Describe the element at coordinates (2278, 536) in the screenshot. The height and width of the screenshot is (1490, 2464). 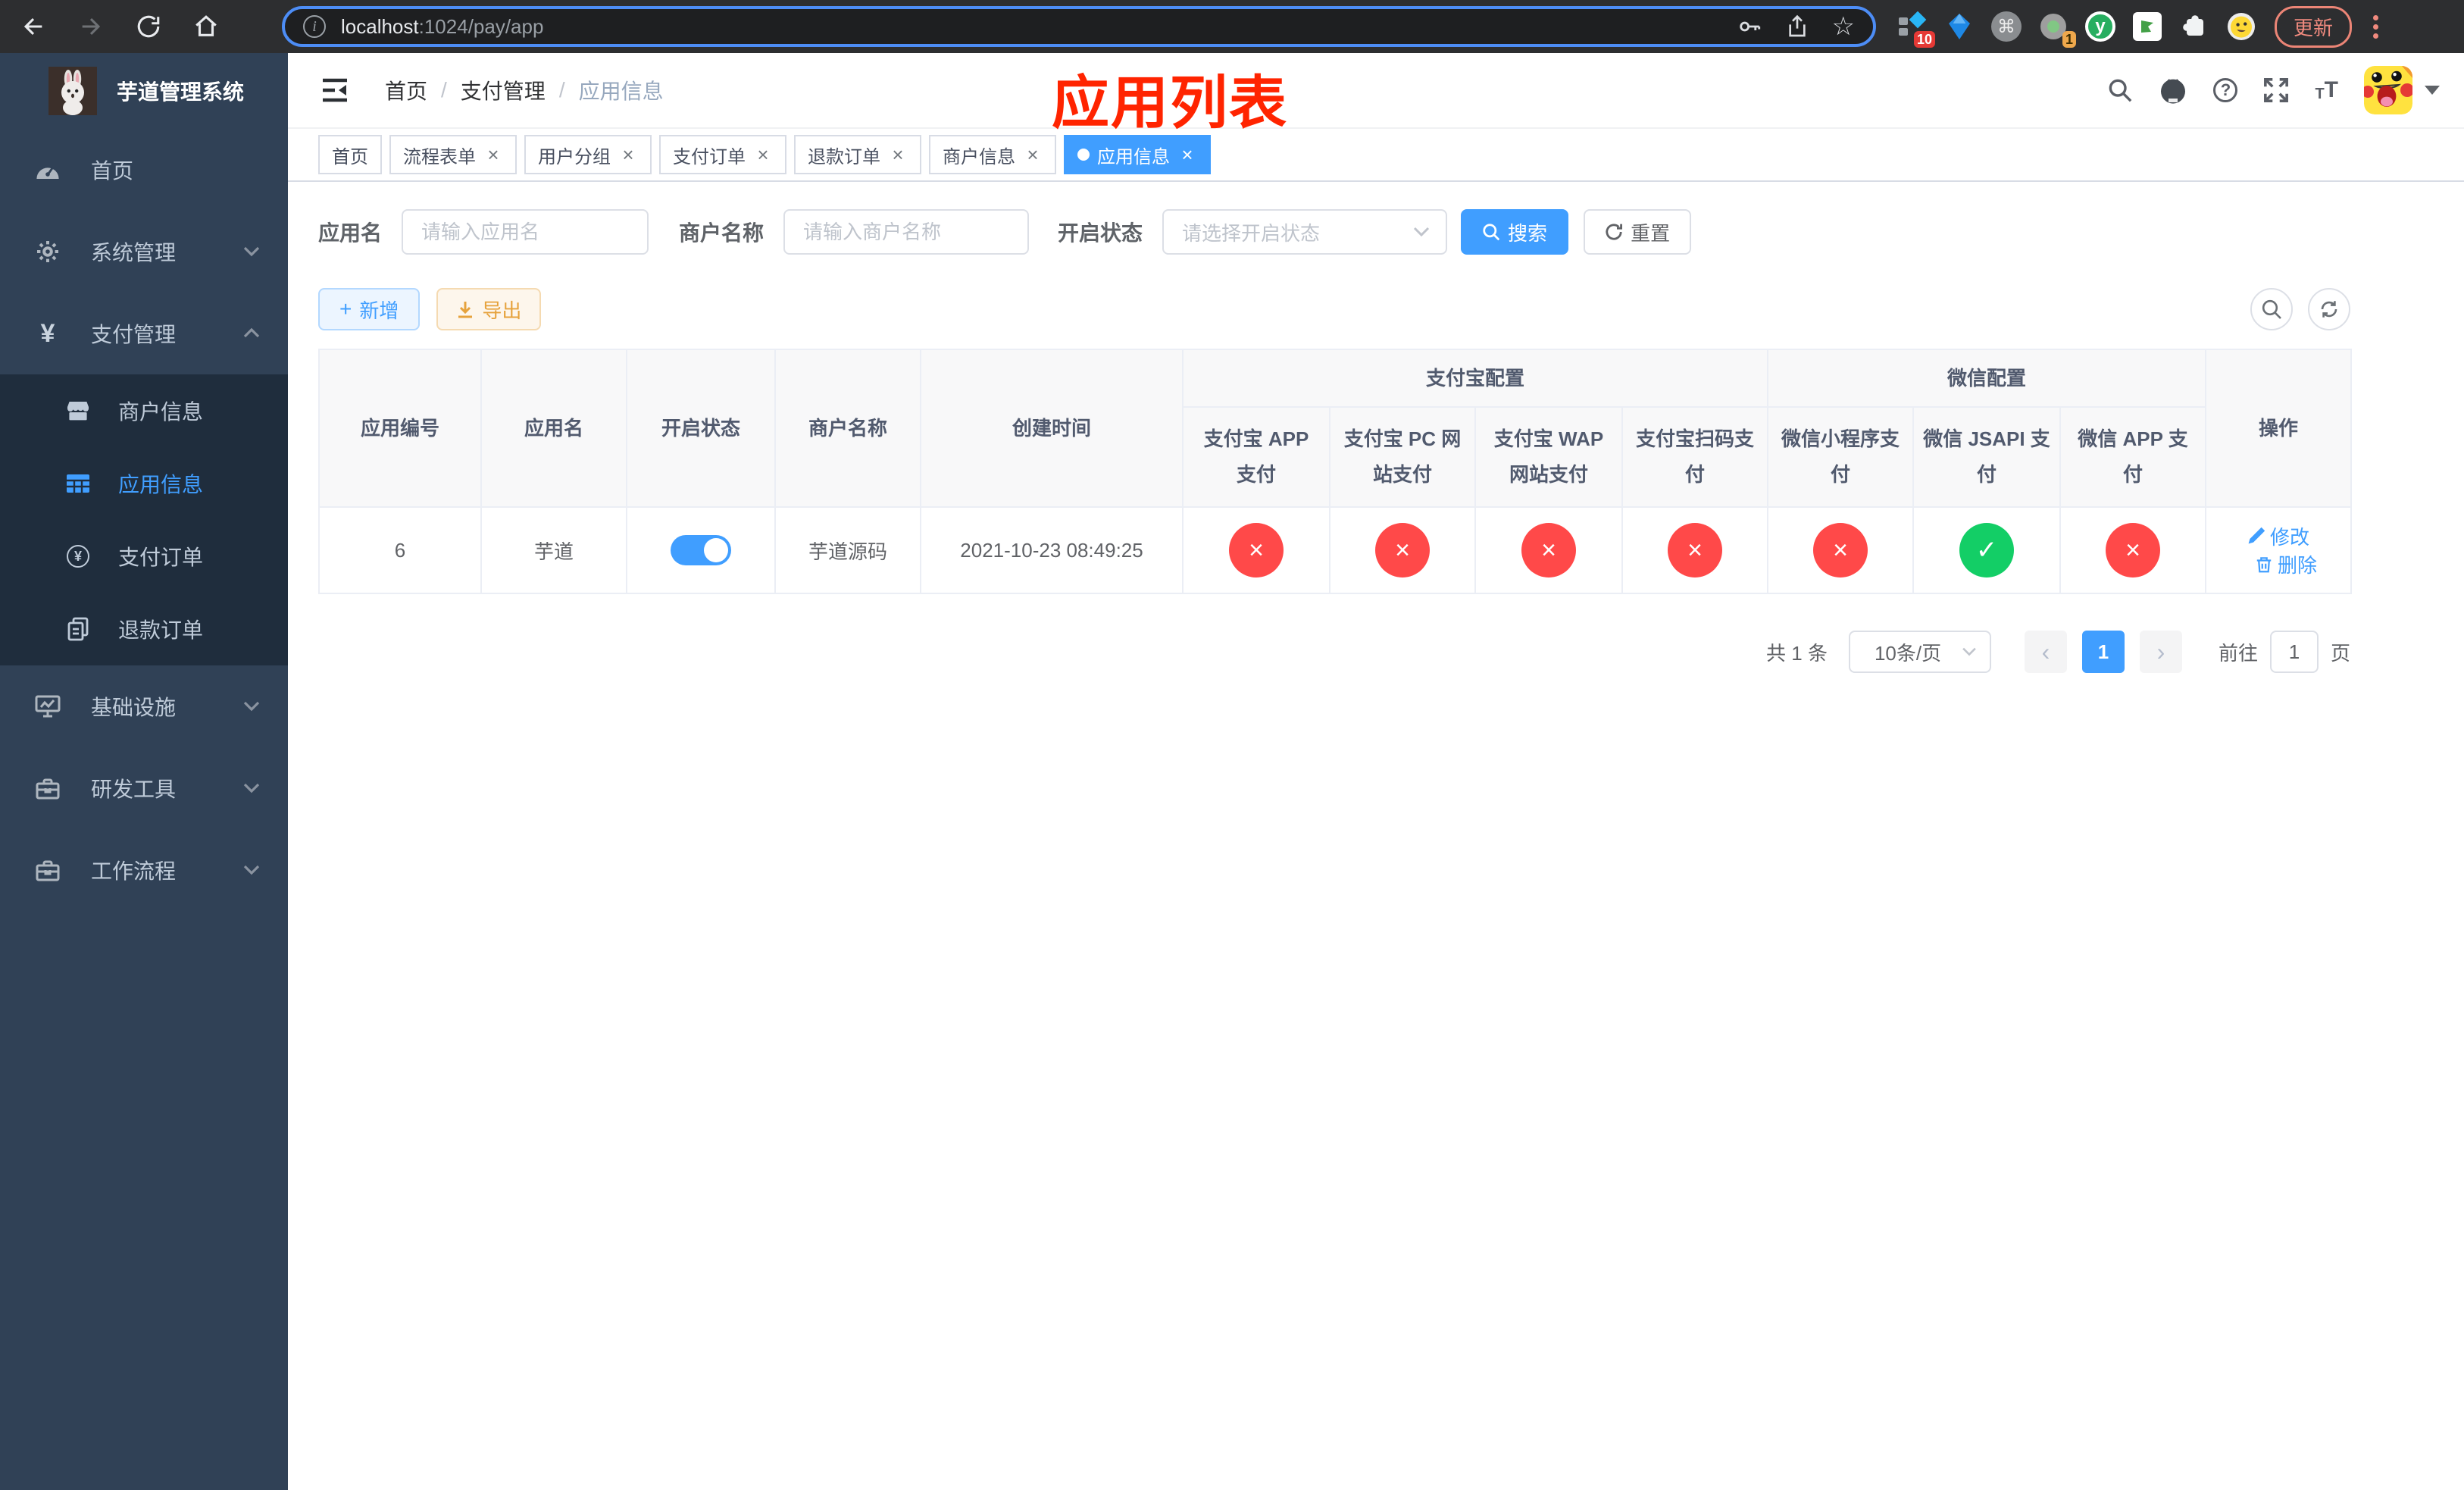
I see `edit-link: 修改` at that location.